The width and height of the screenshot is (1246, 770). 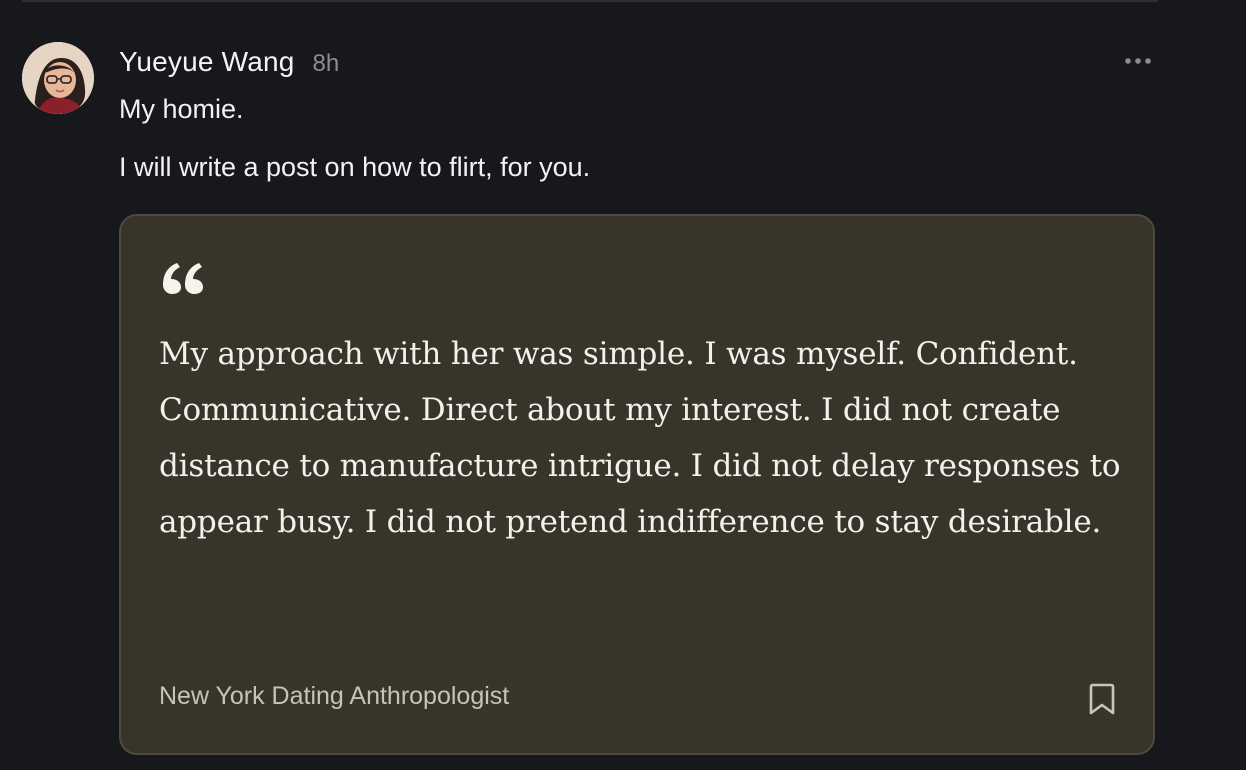 I want to click on author-name: Yueyue Wang, so click(x=207, y=62).